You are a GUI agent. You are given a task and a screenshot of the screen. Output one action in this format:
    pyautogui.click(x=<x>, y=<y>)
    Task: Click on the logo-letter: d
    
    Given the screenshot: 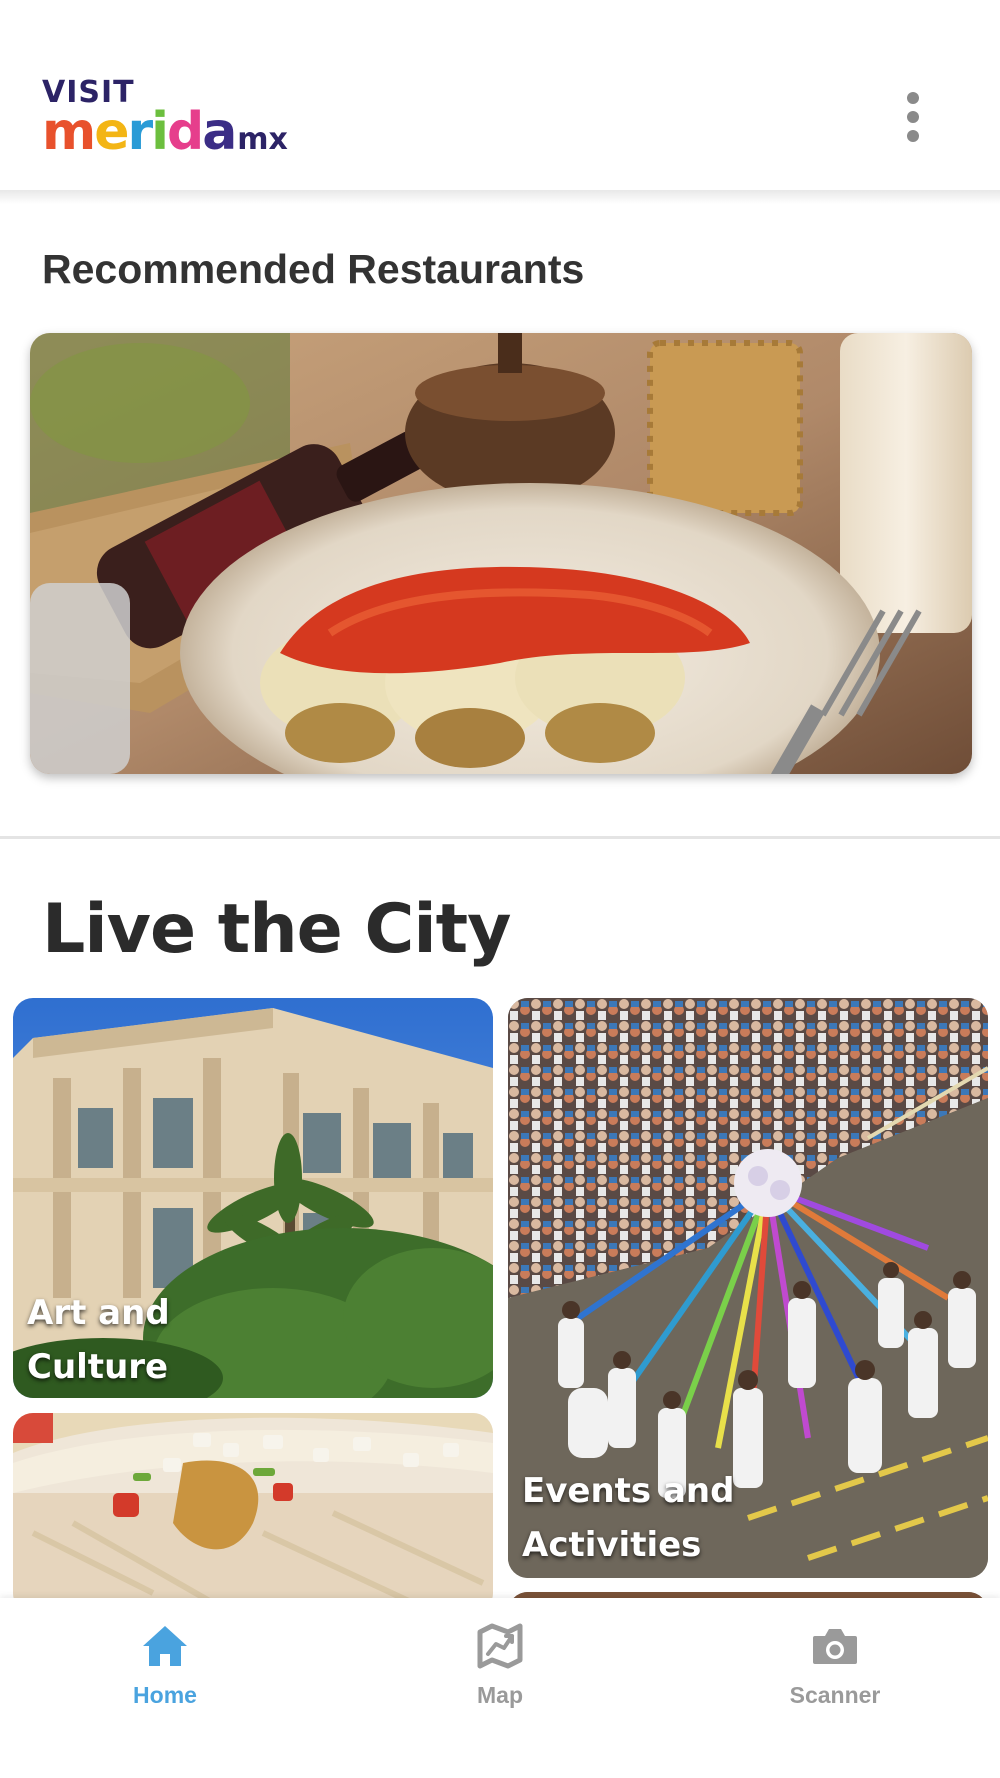 What is the action you would take?
    pyautogui.click(x=185, y=132)
    